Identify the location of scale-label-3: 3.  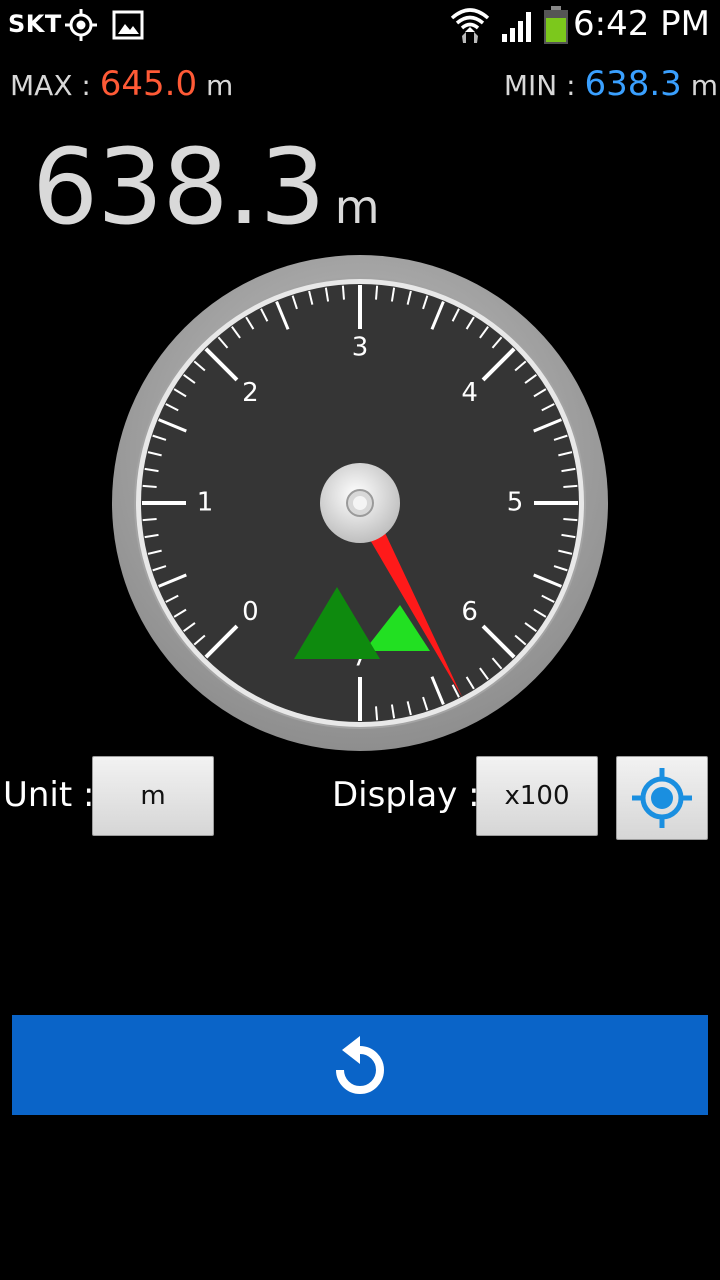
(360, 348).